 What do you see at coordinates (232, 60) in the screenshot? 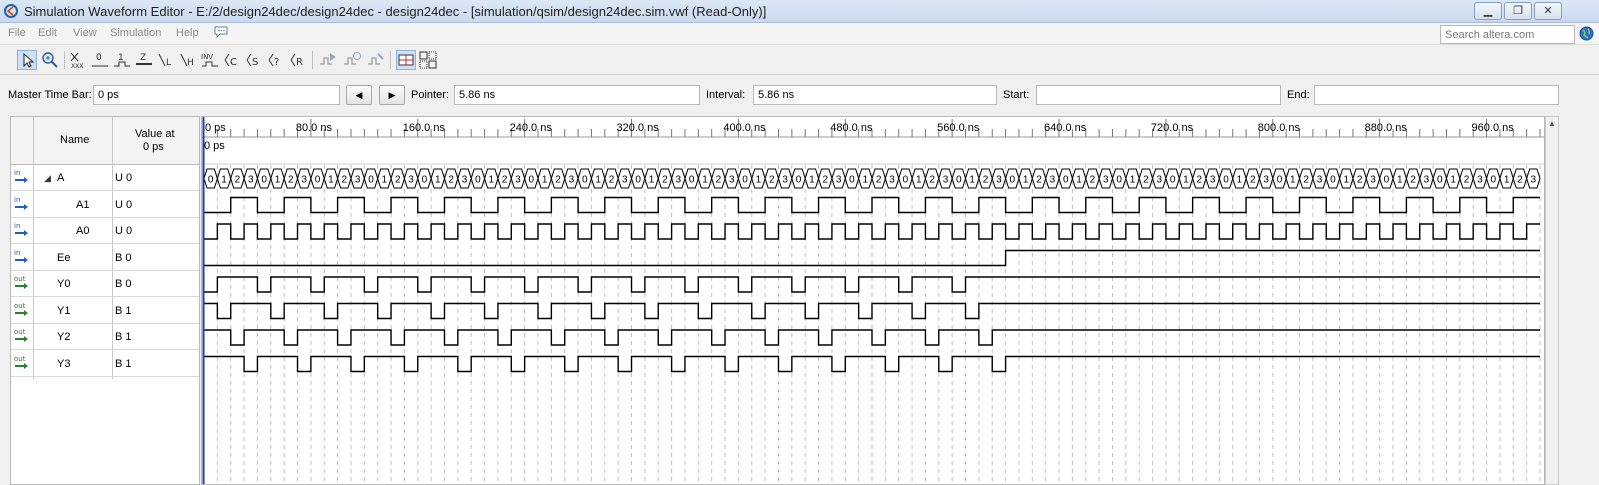
I see `count-value-button: C` at bounding box center [232, 60].